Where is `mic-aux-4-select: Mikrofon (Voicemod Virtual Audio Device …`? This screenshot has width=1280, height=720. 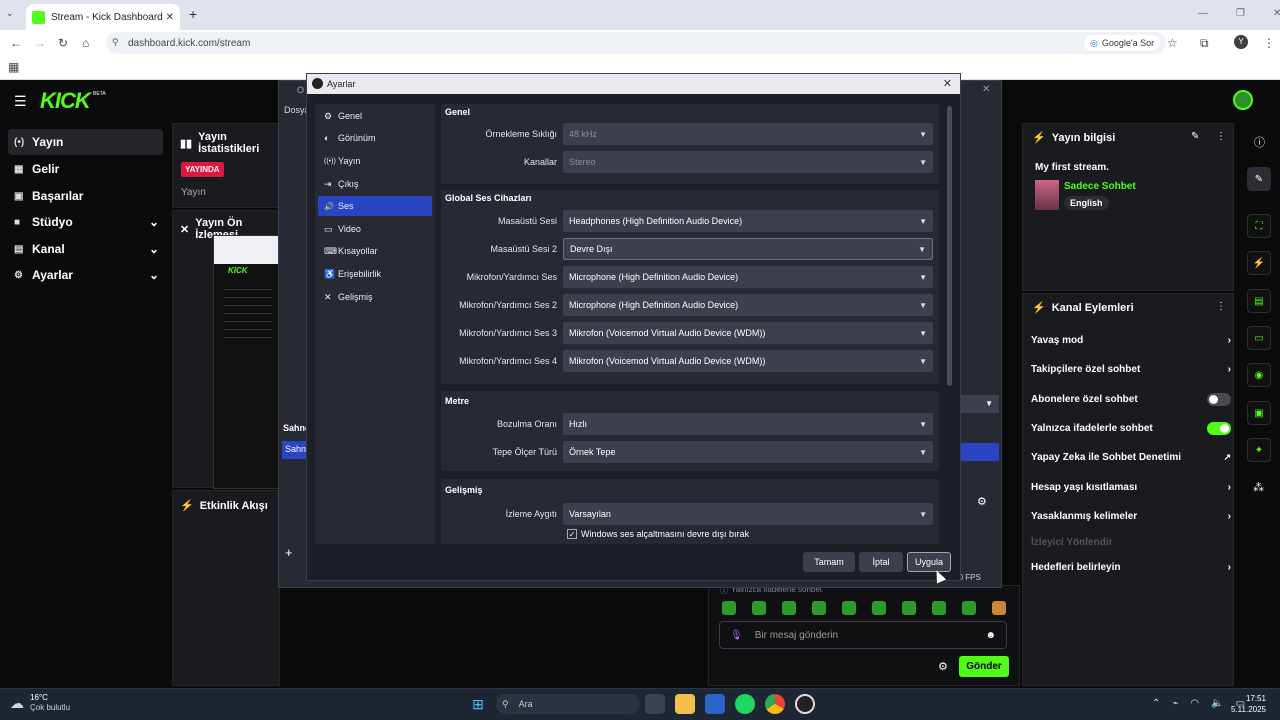
mic-aux-4-select: Mikrofon (Voicemod Virtual Audio Device … is located at coordinates (748, 361).